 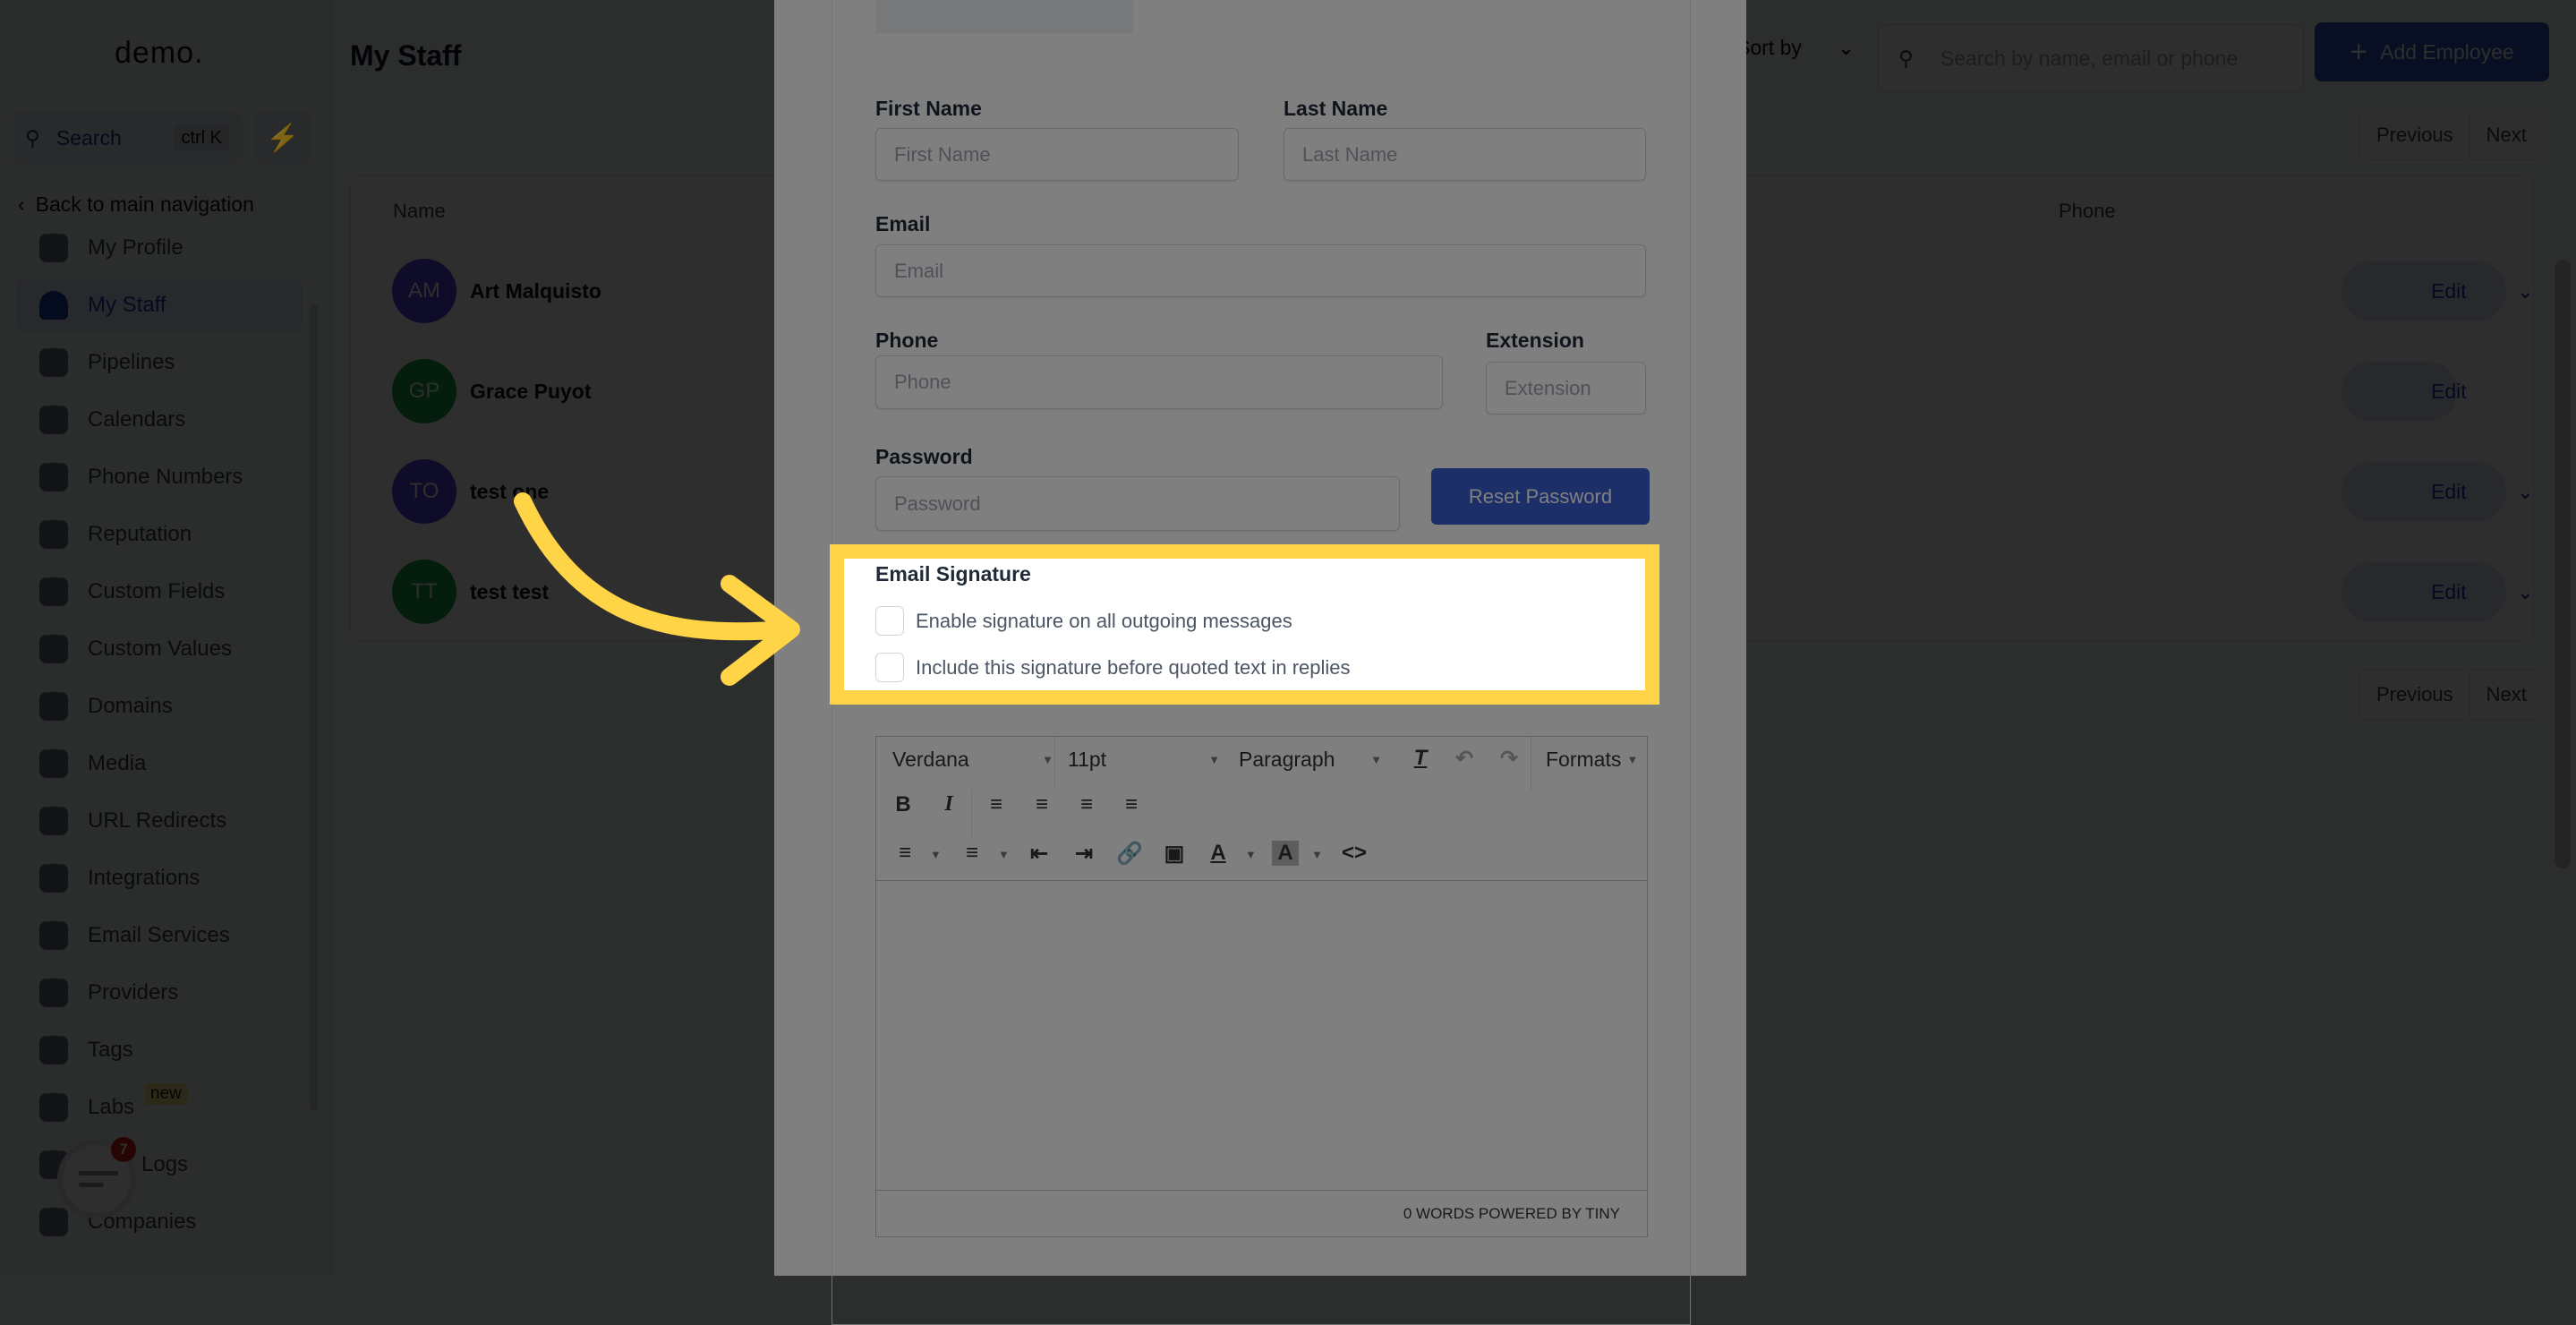 I want to click on align-right-icon: ≡, so click(x=1086, y=804).